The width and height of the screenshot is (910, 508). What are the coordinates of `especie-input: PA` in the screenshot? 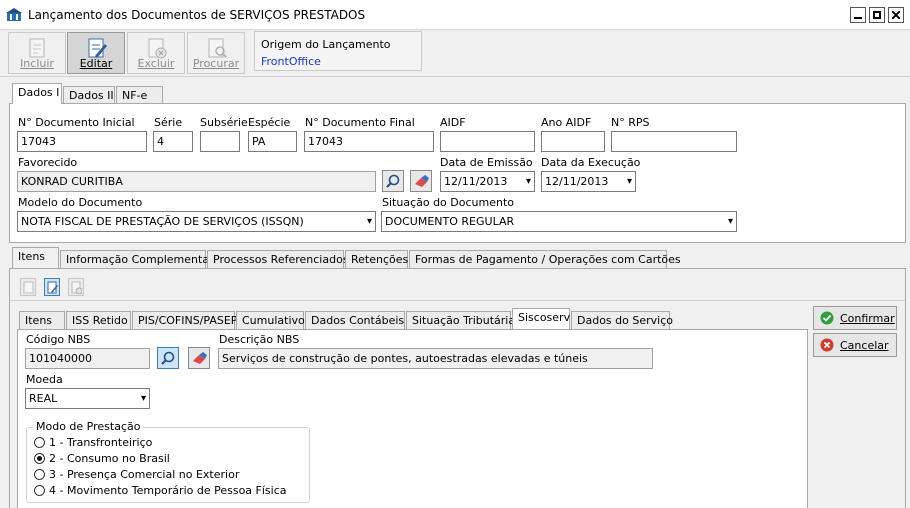 It's located at (272, 141).